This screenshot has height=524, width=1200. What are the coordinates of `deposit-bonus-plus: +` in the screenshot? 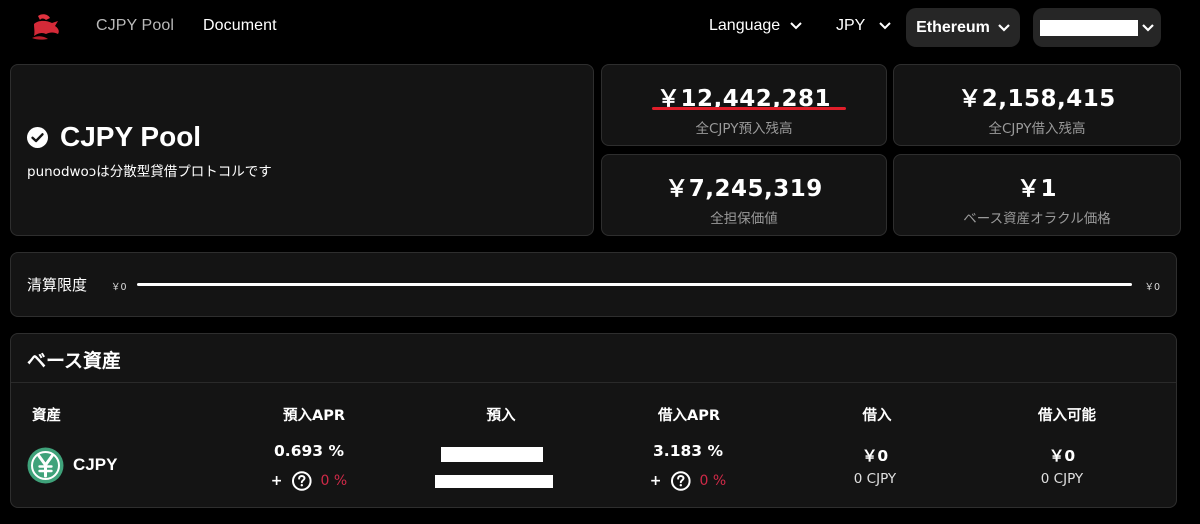 It's located at (276, 481).